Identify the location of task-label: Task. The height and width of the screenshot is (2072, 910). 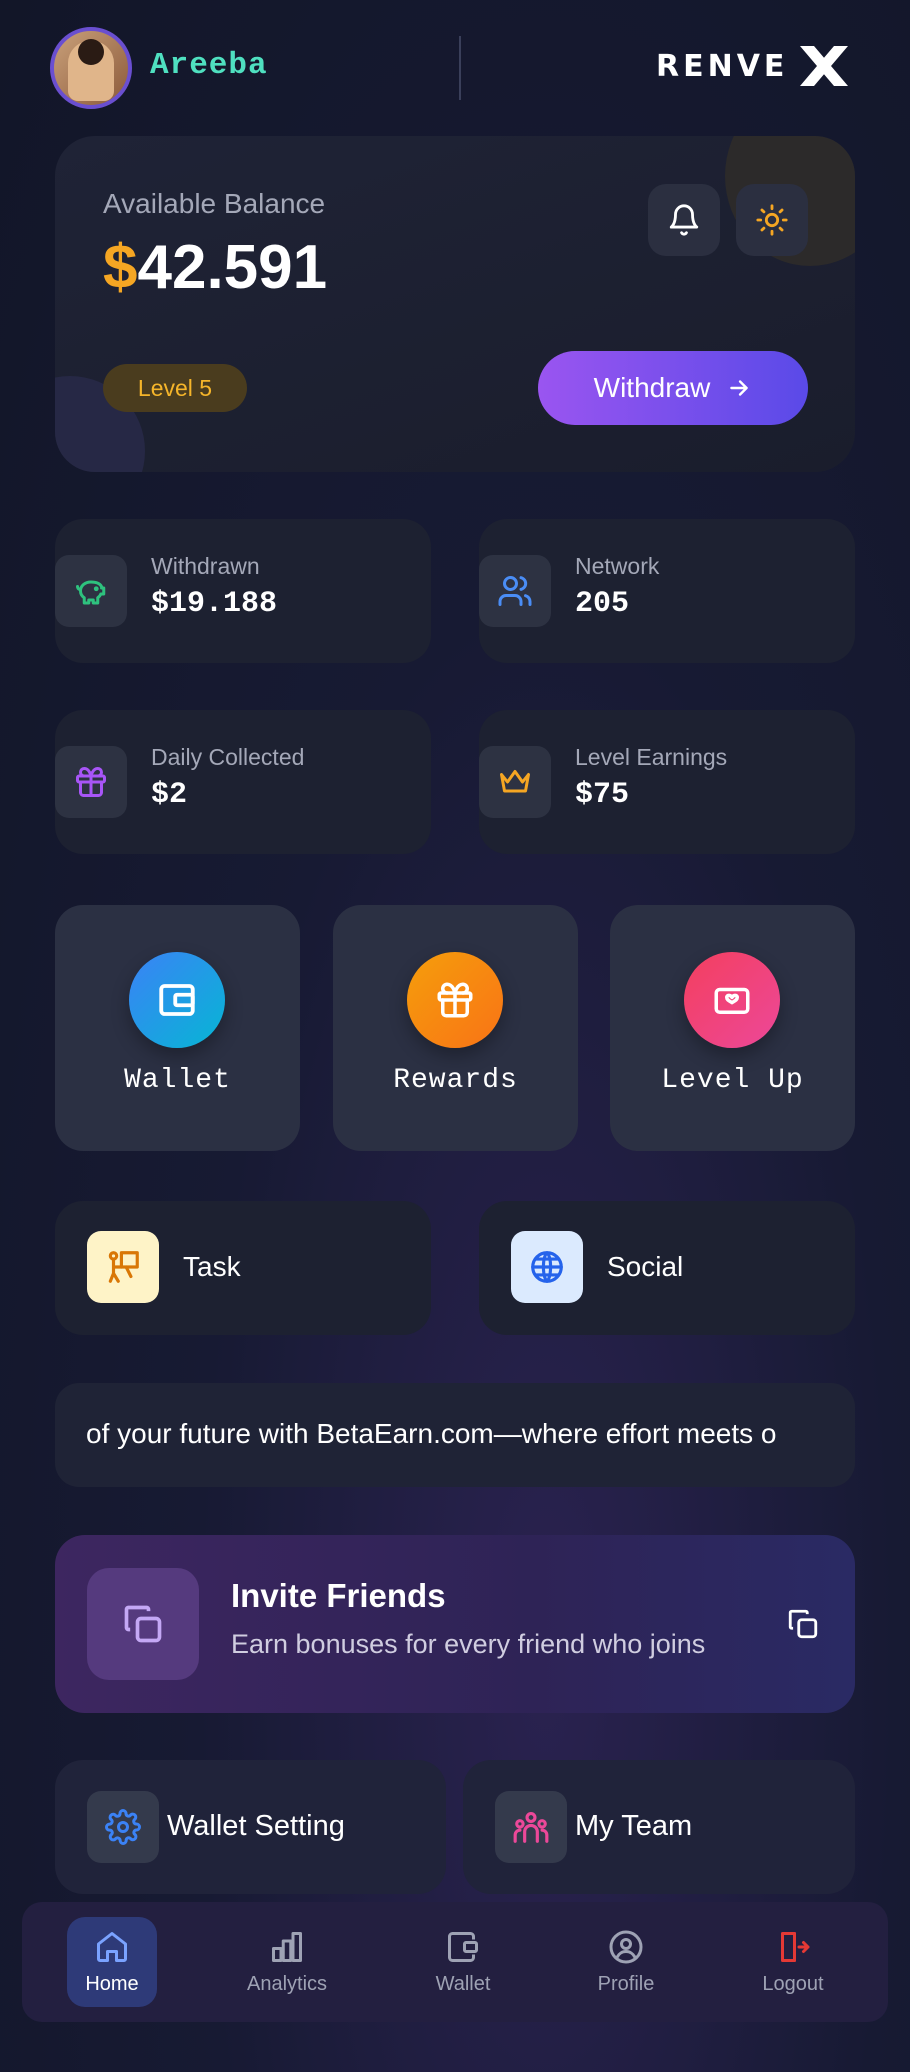
(212, 1266).